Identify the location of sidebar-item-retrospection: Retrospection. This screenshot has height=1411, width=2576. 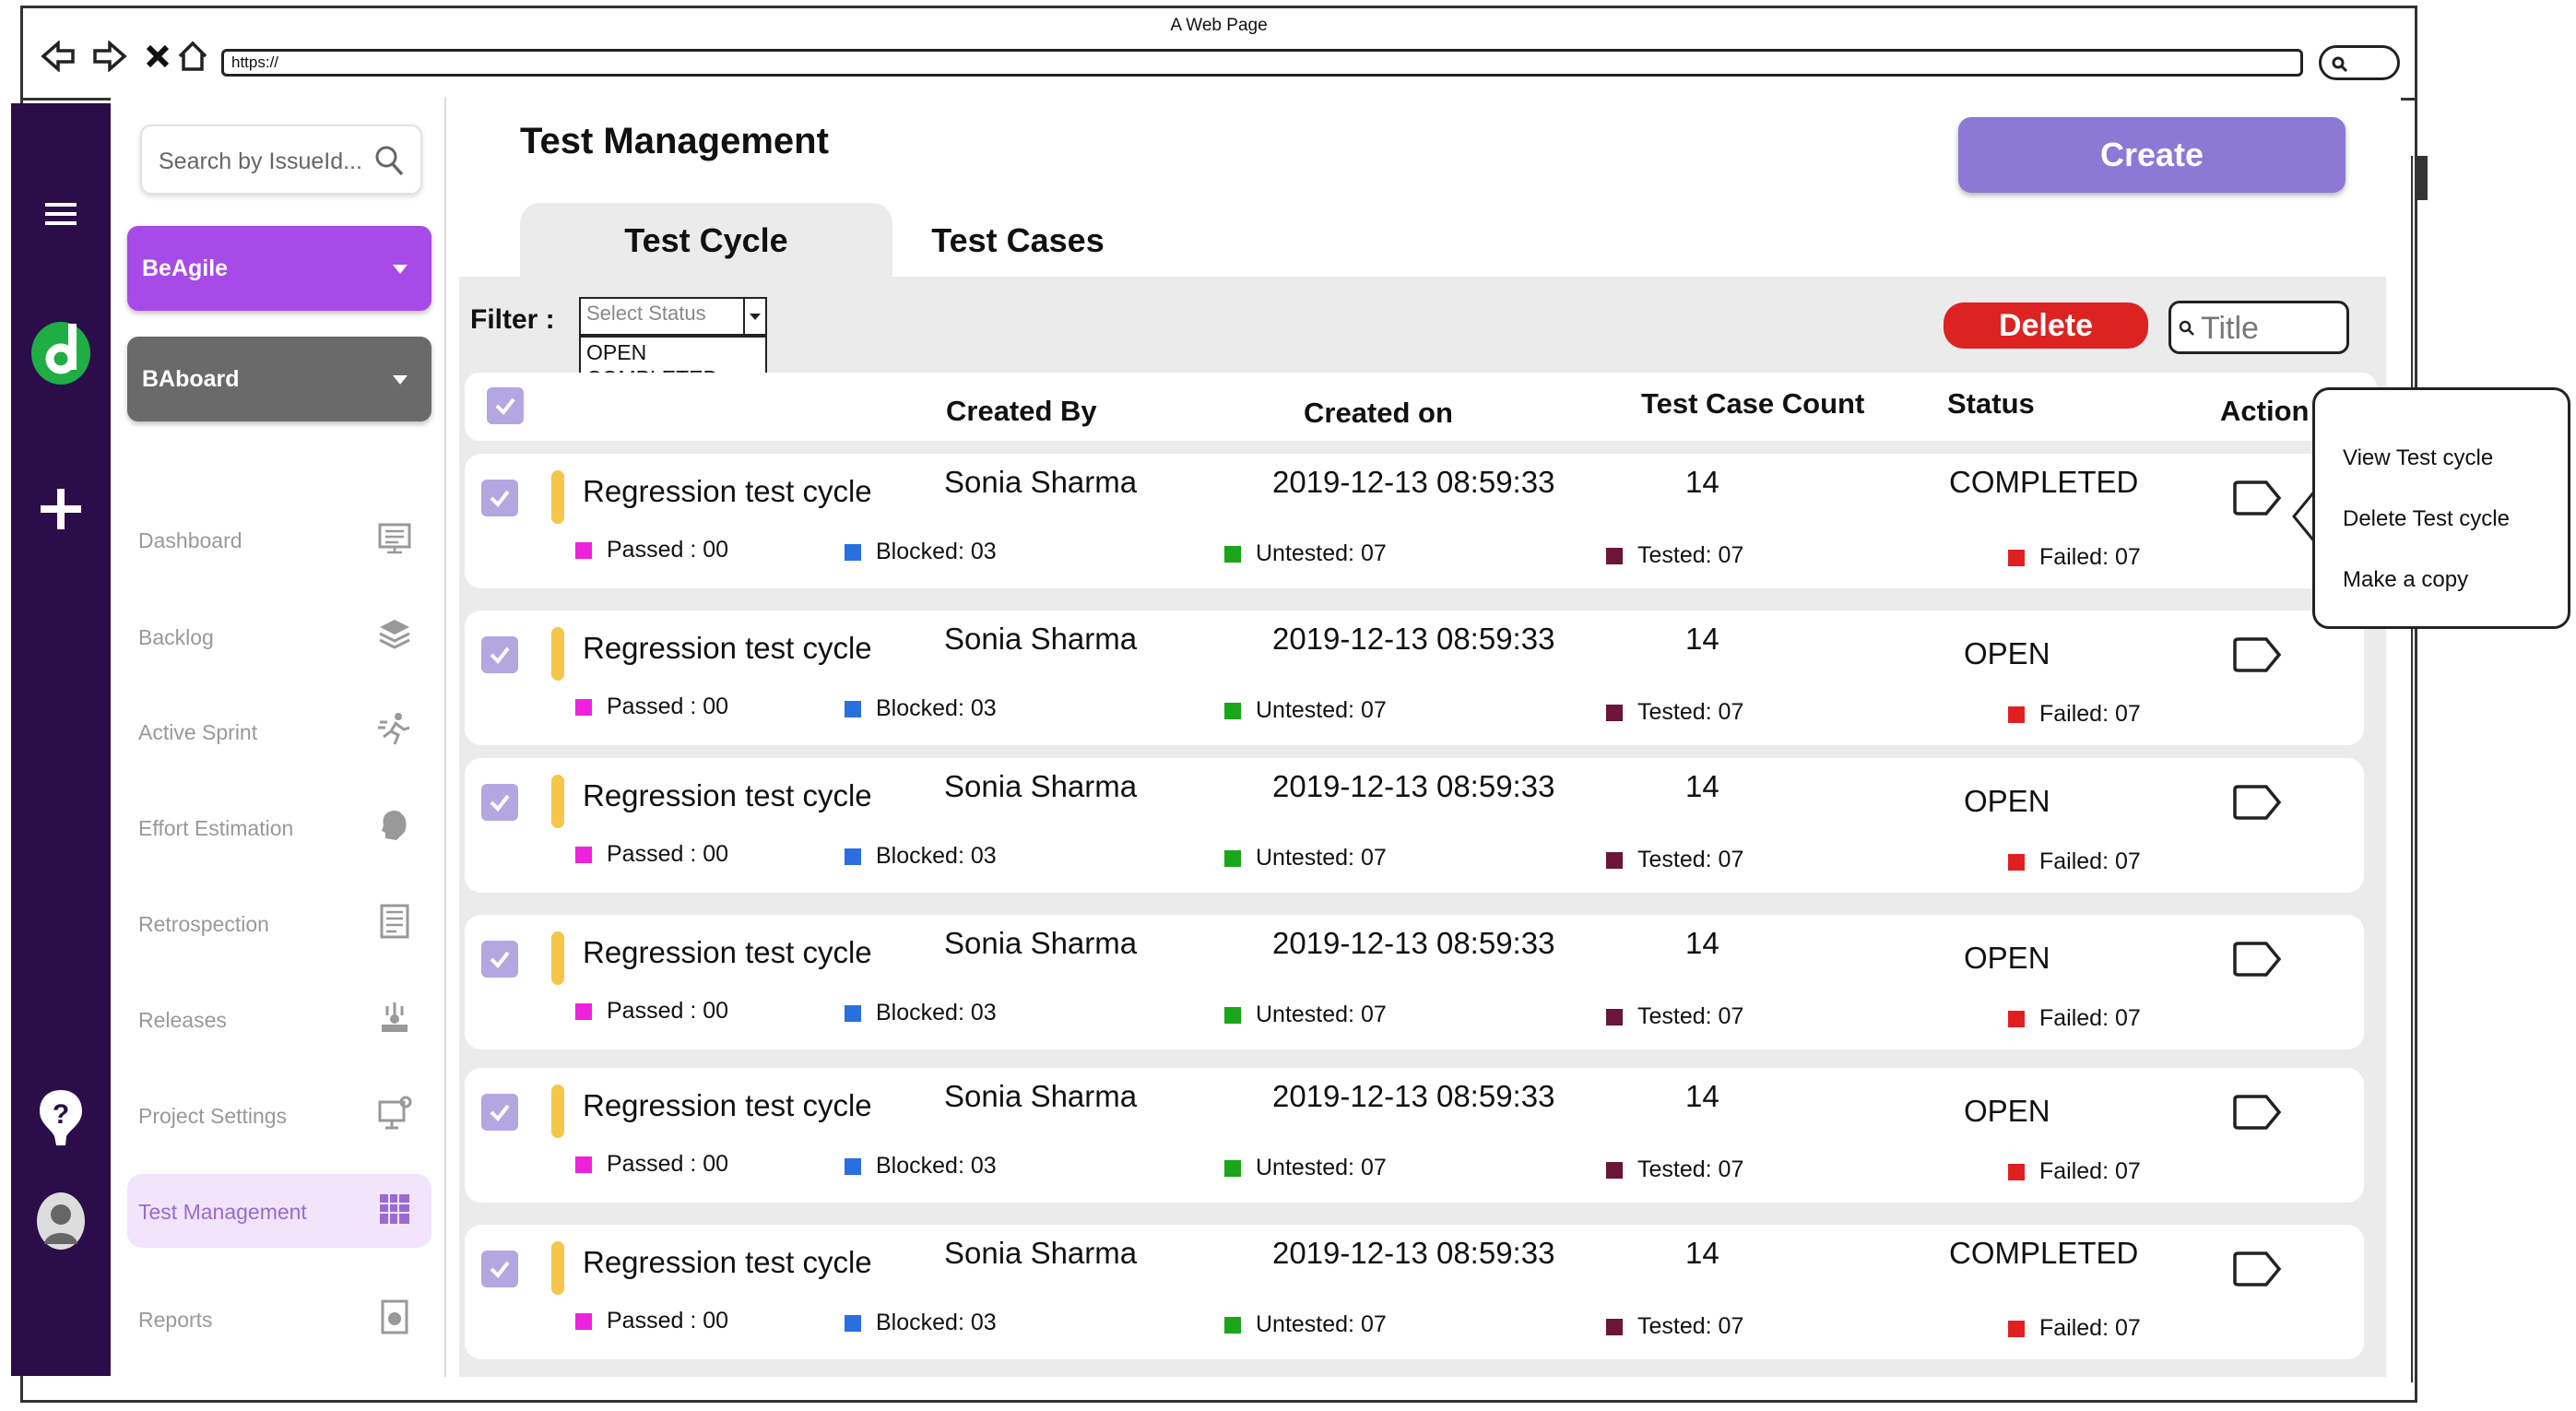
(279, 923).